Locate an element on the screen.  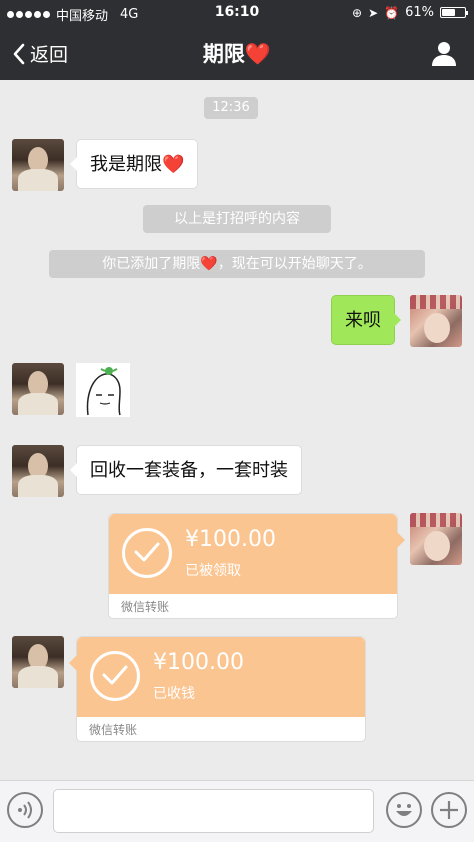
message-text: 回收一套装备，一套时装 is located at coordinates (189, 470).